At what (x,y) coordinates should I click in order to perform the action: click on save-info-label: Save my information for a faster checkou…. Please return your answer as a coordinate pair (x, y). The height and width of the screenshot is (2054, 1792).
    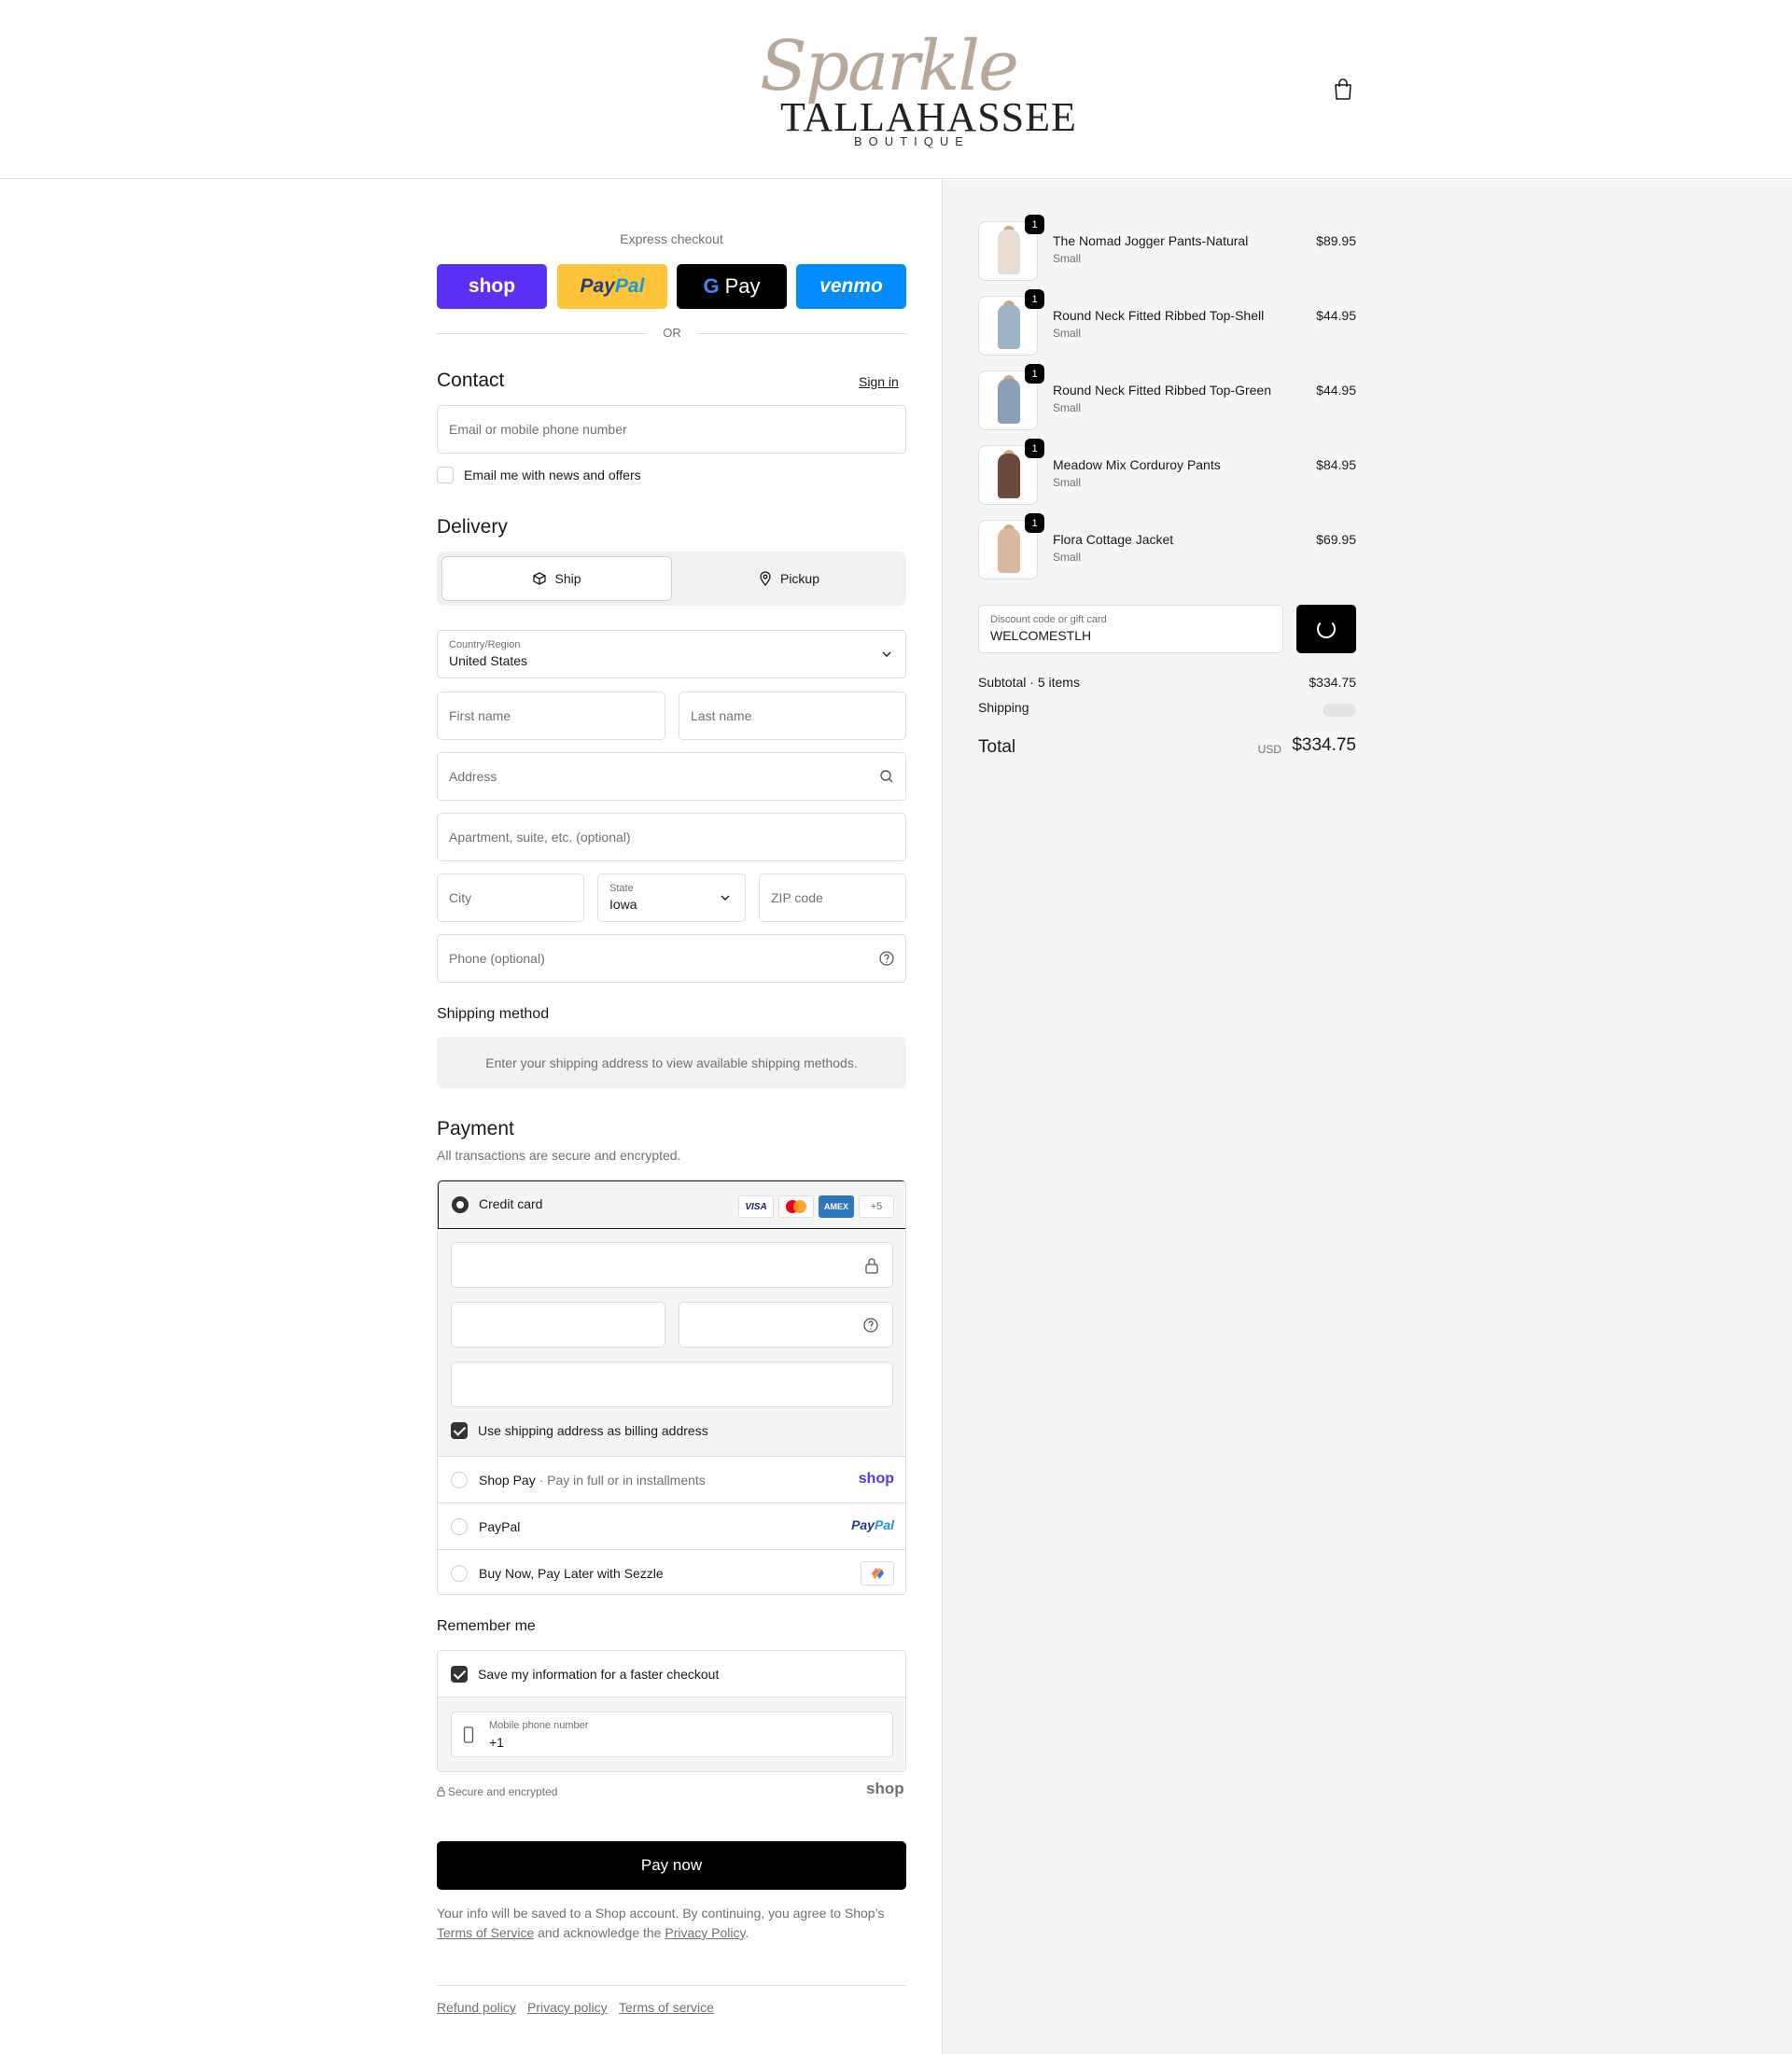
    Looking at the image, I should click on (599, 1674).